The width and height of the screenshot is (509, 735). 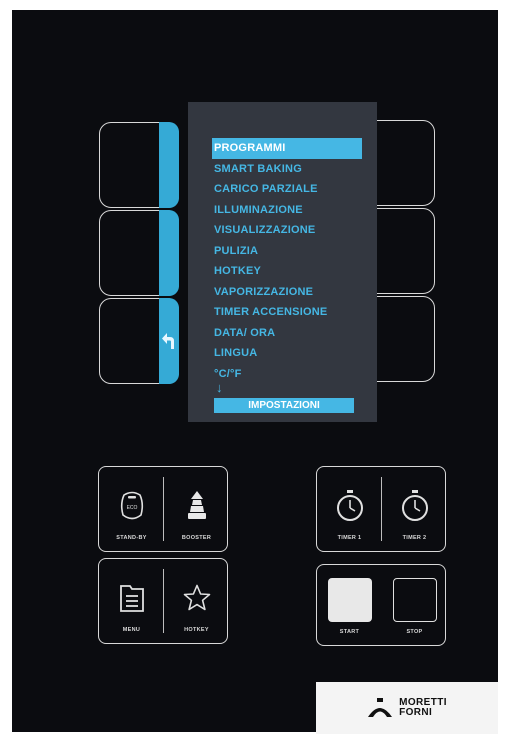 I want to click on brand-line-2: FORNI, so click(x=416, y=712).